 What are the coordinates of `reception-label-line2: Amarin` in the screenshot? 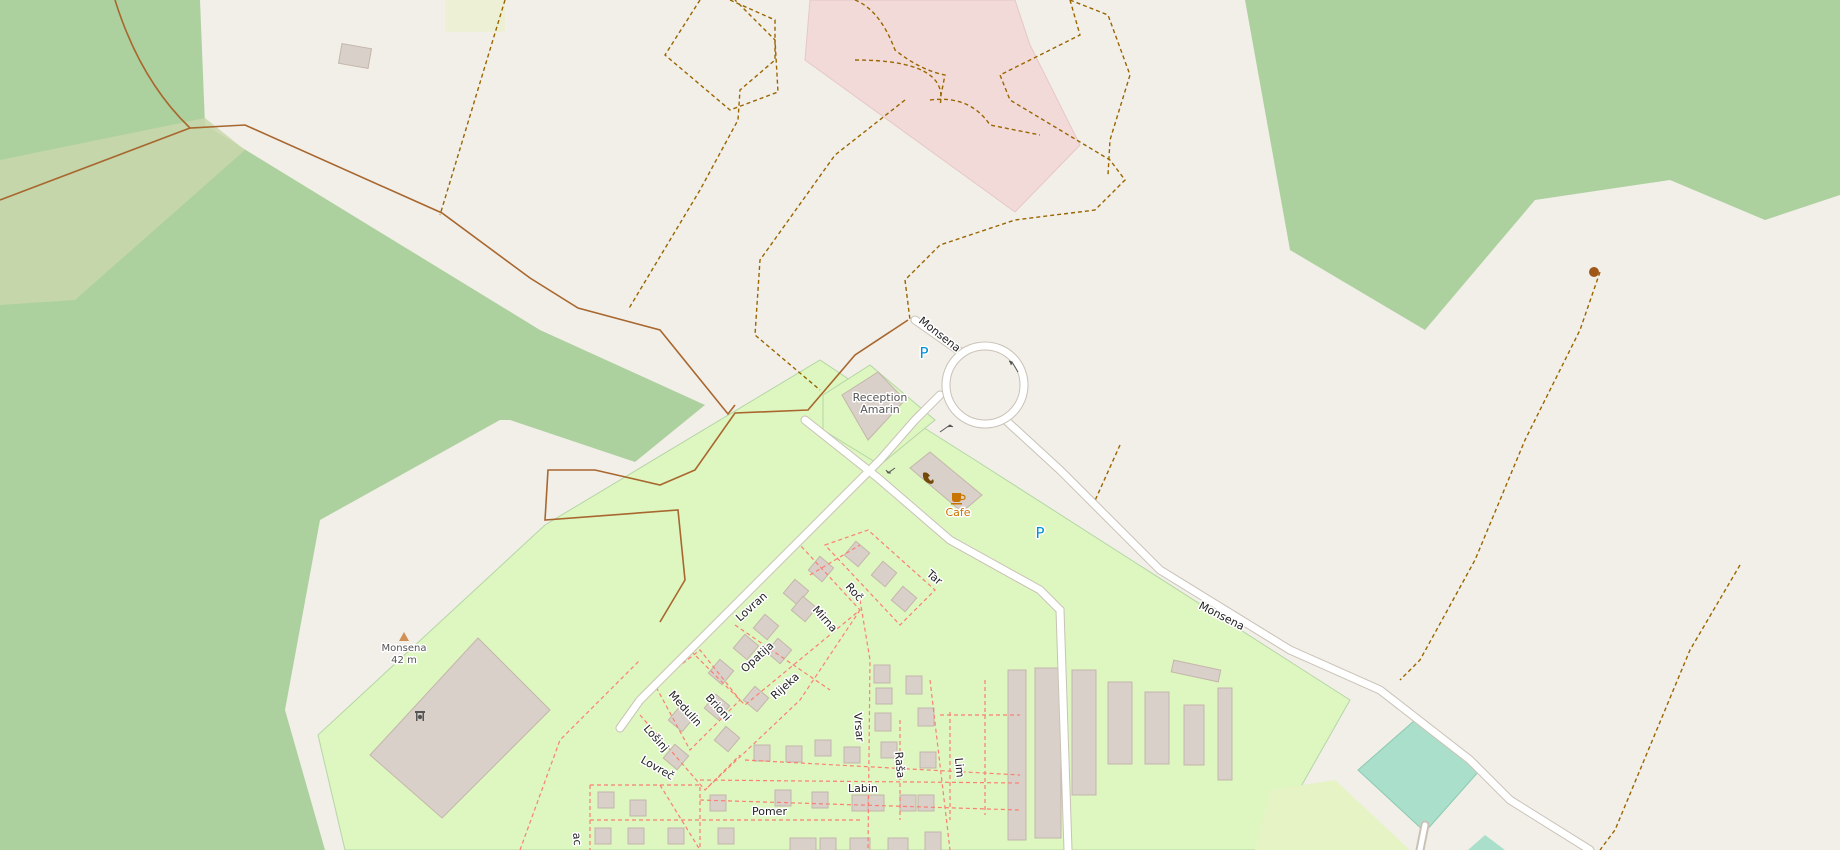 It's located at (880, 409).